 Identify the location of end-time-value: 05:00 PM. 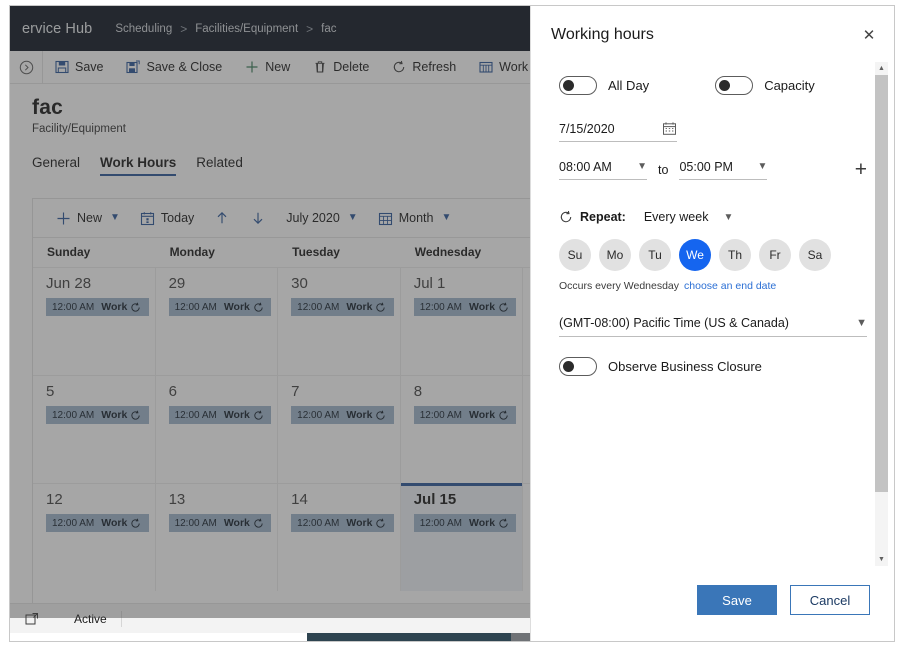
(706, 166).